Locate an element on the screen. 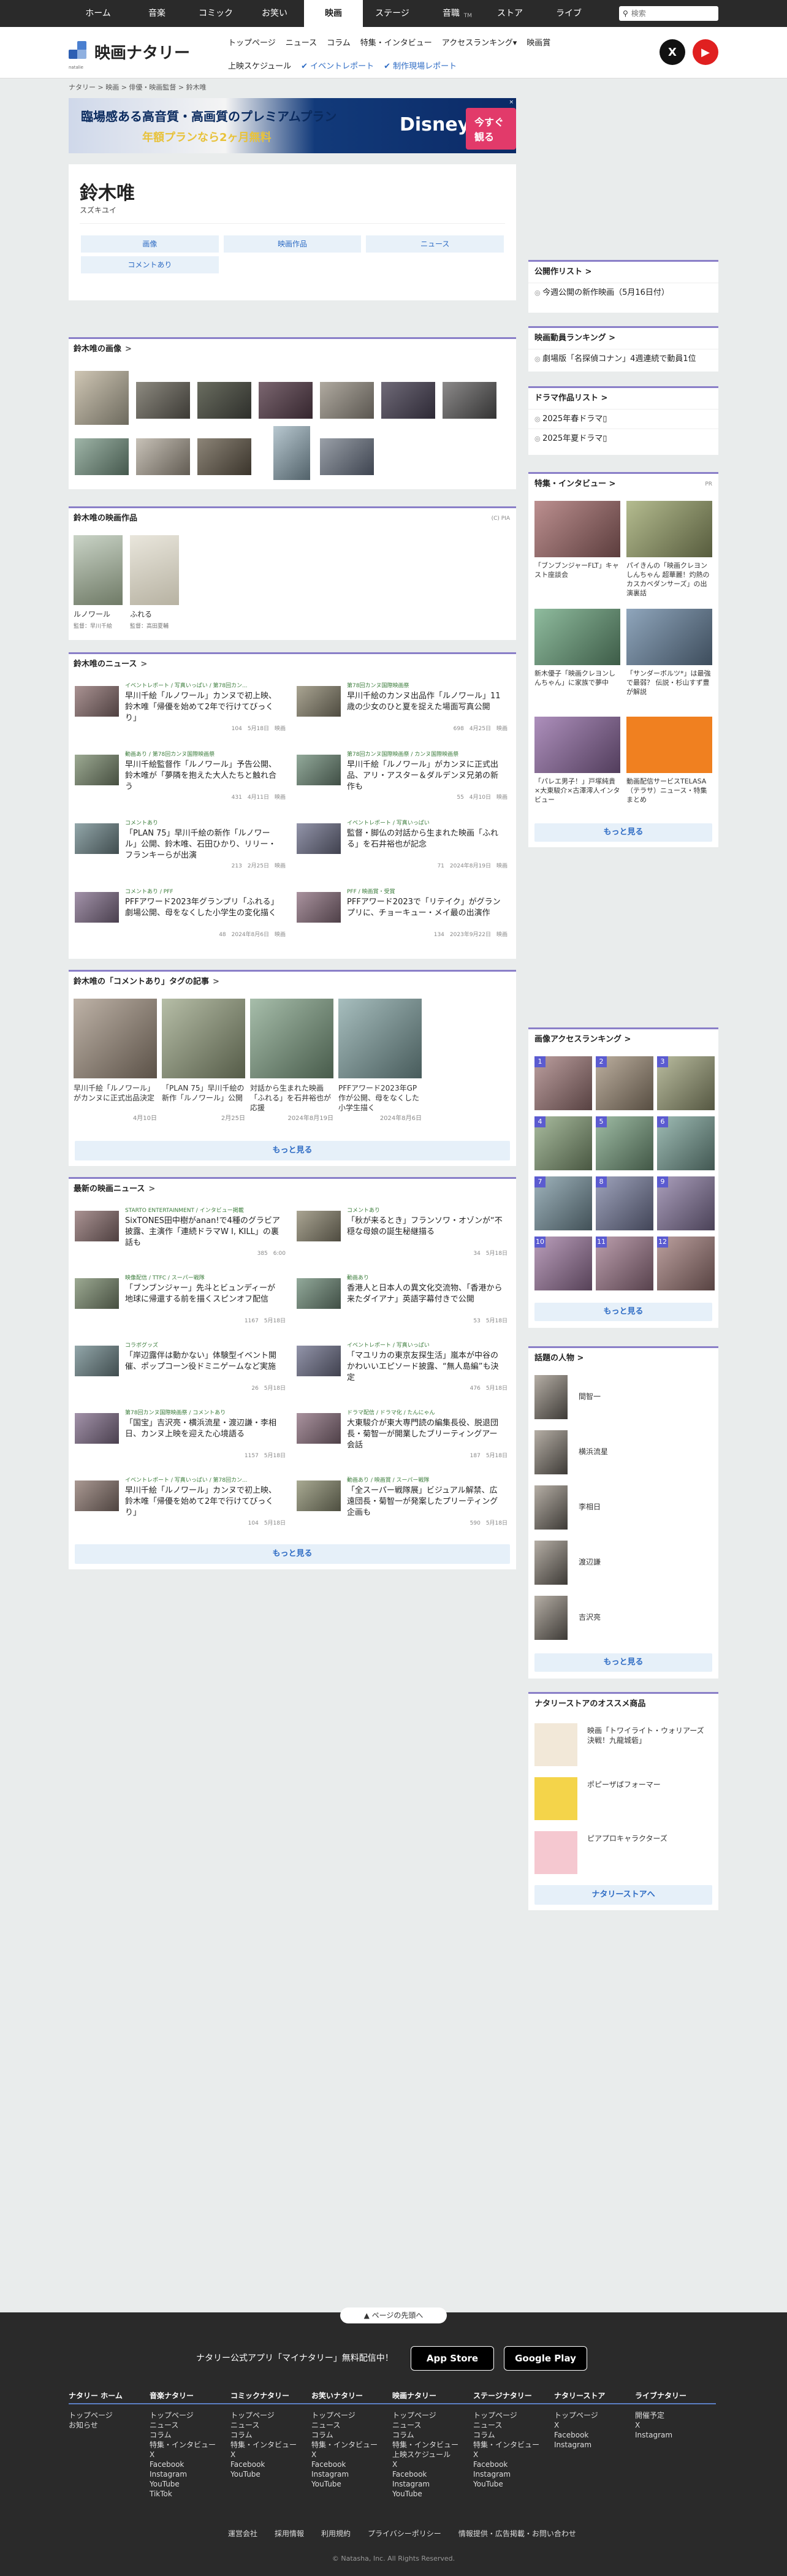  news-title: 香港人と日本人の異文化交流物、「香港から来たダイアナ」英語字幕付きで公開 is located at coordinates (425, 1294).